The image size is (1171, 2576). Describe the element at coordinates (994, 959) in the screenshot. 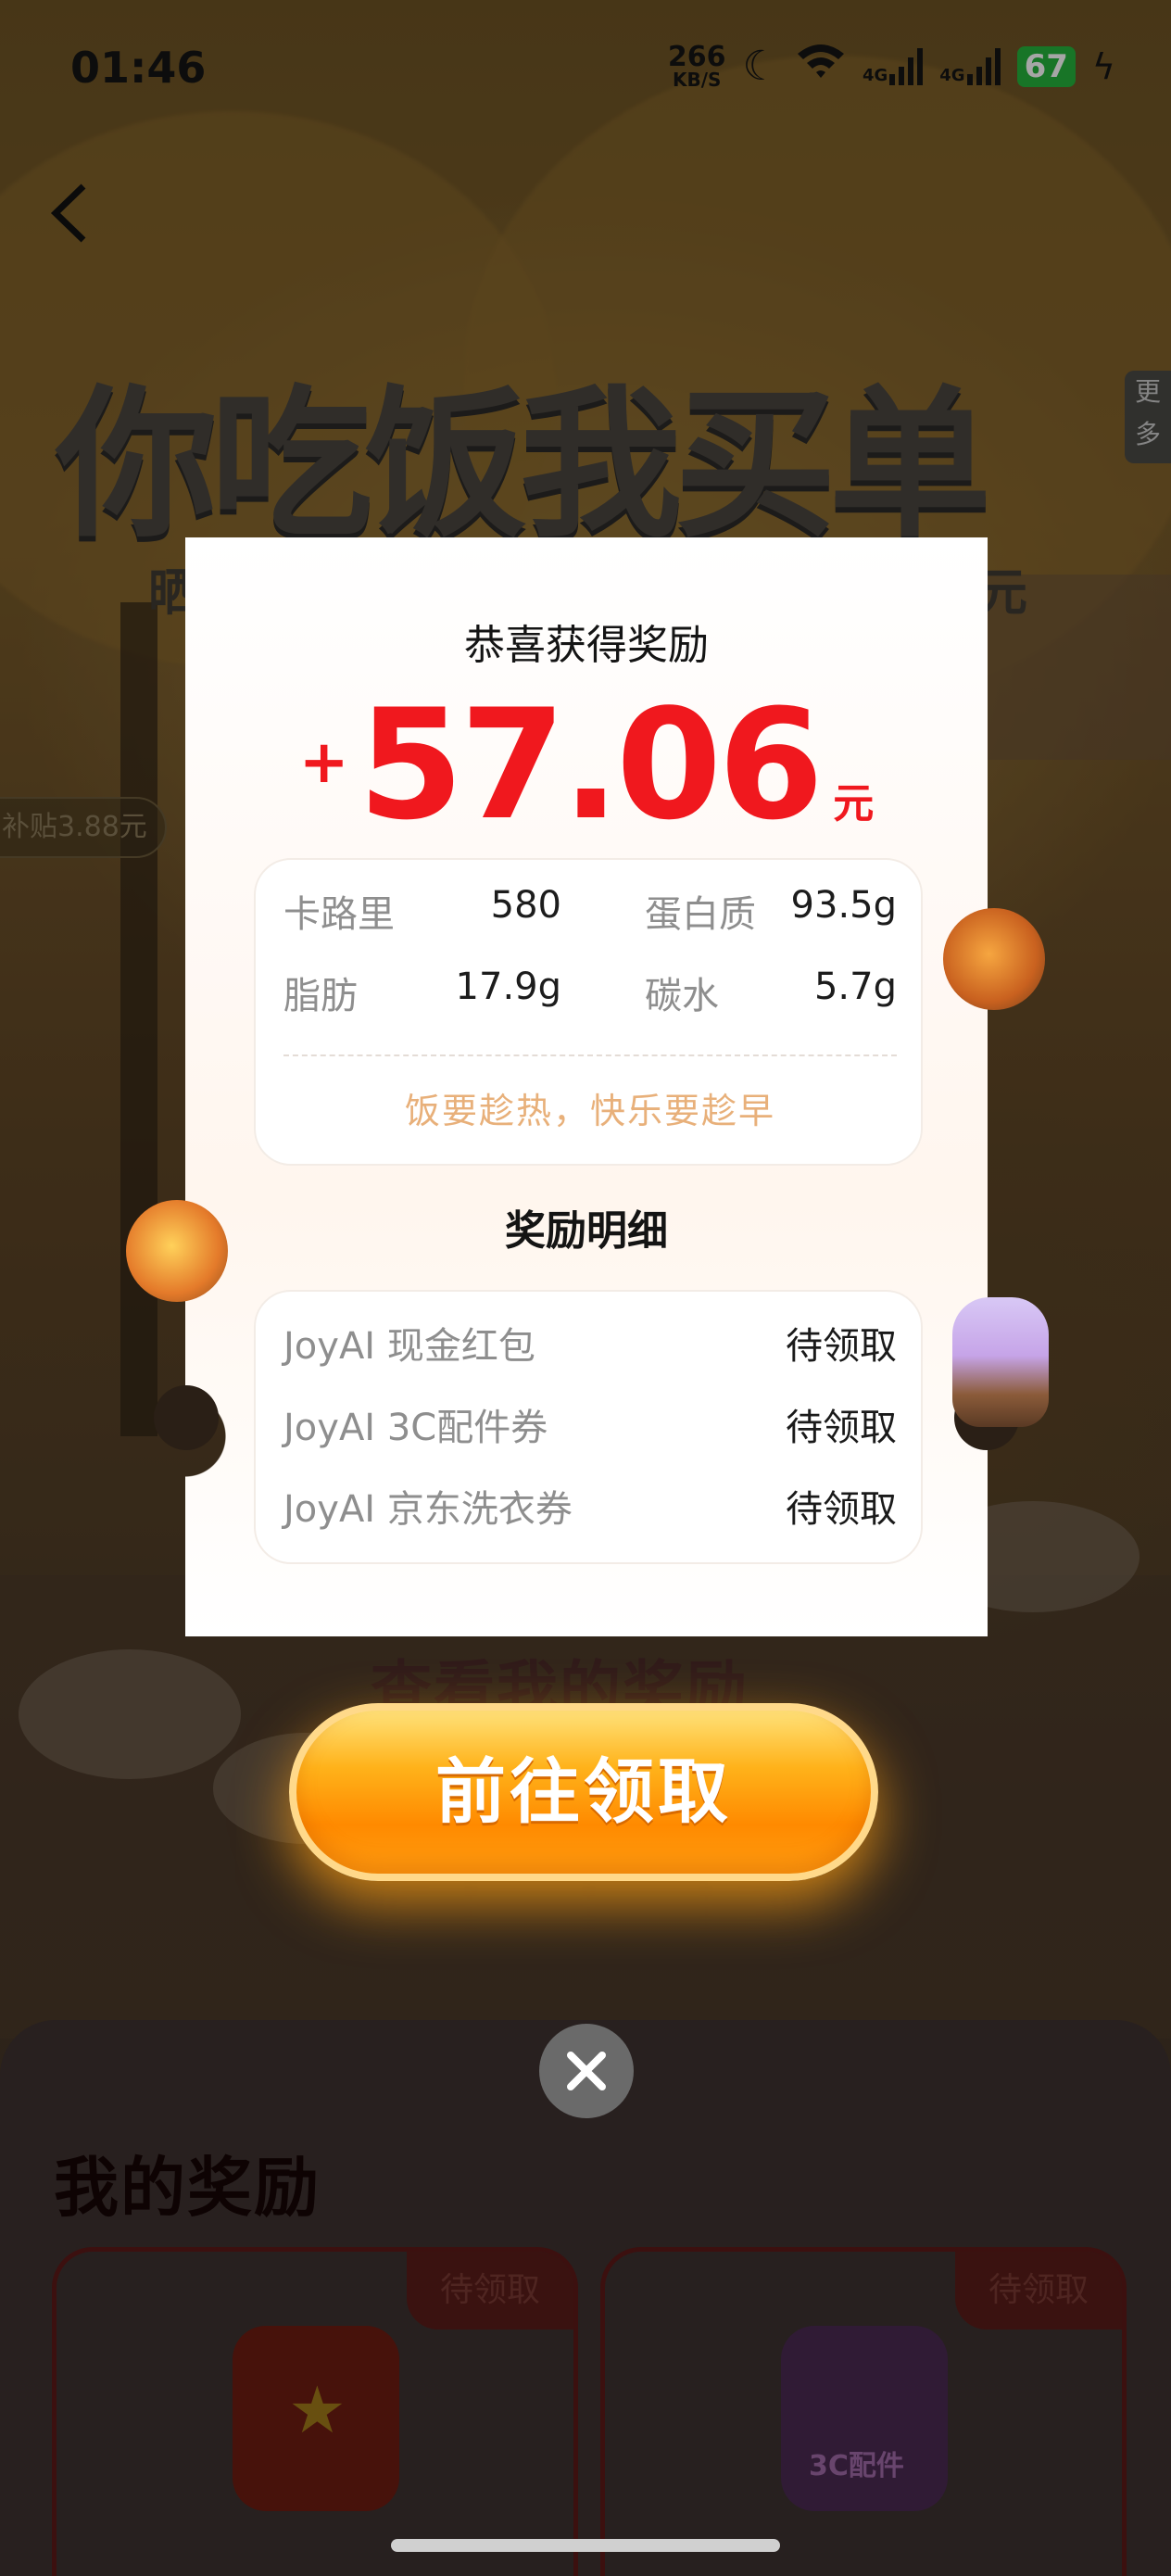

I see `fried-chicken-icon` at that location.